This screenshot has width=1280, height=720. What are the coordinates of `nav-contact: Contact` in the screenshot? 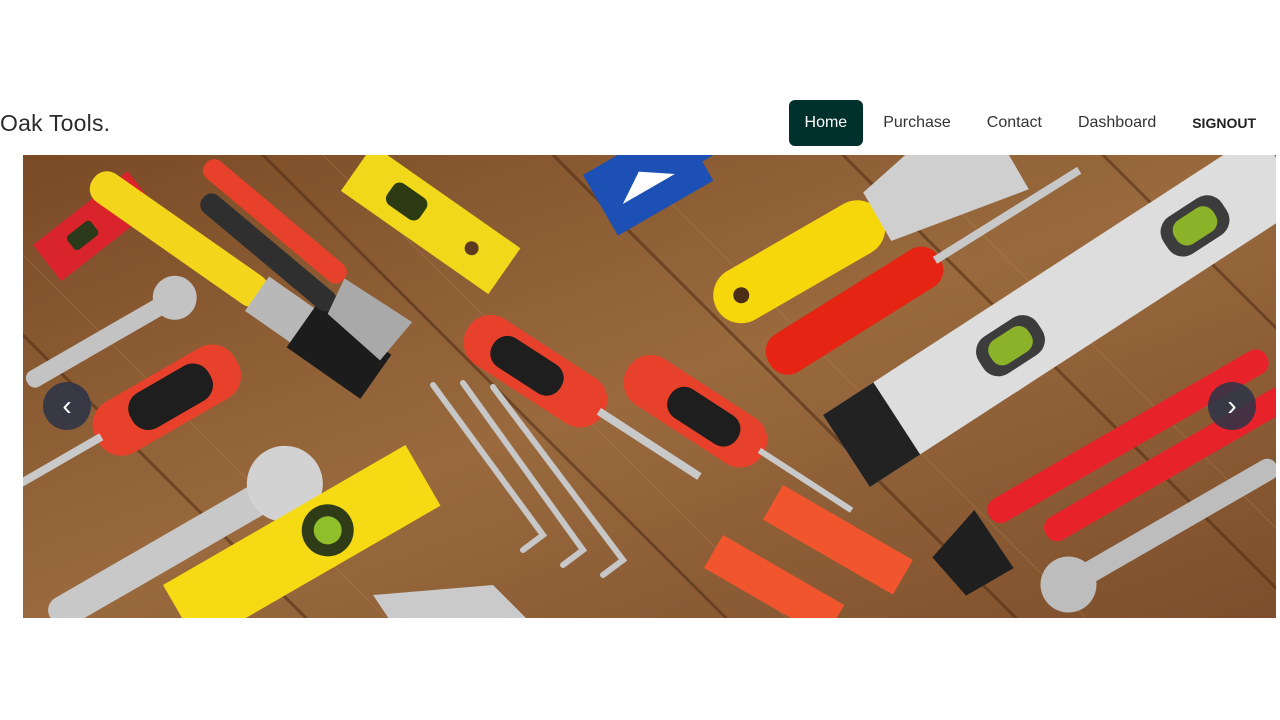 It's located at (1014, 123).